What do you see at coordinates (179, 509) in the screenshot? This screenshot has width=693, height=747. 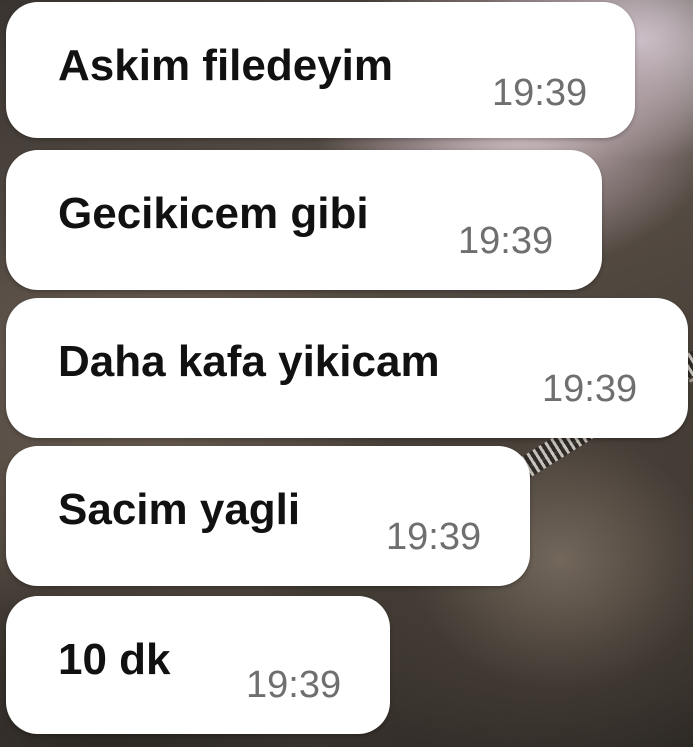 I see `message-text: Sacim yagli` at bounding box center [179, 509].